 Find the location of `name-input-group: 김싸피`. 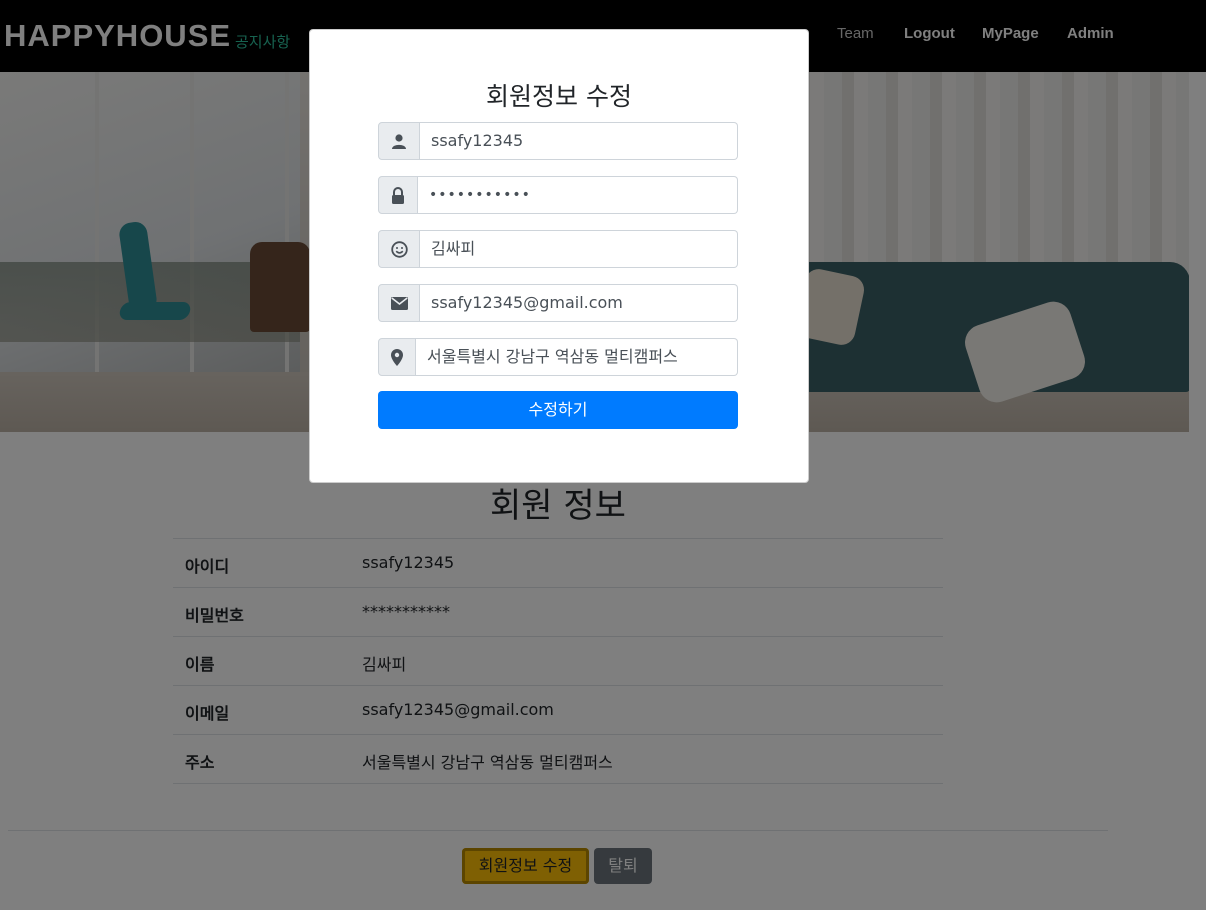

name-input-group: 김싸피 is located at coordinates (558, 249).